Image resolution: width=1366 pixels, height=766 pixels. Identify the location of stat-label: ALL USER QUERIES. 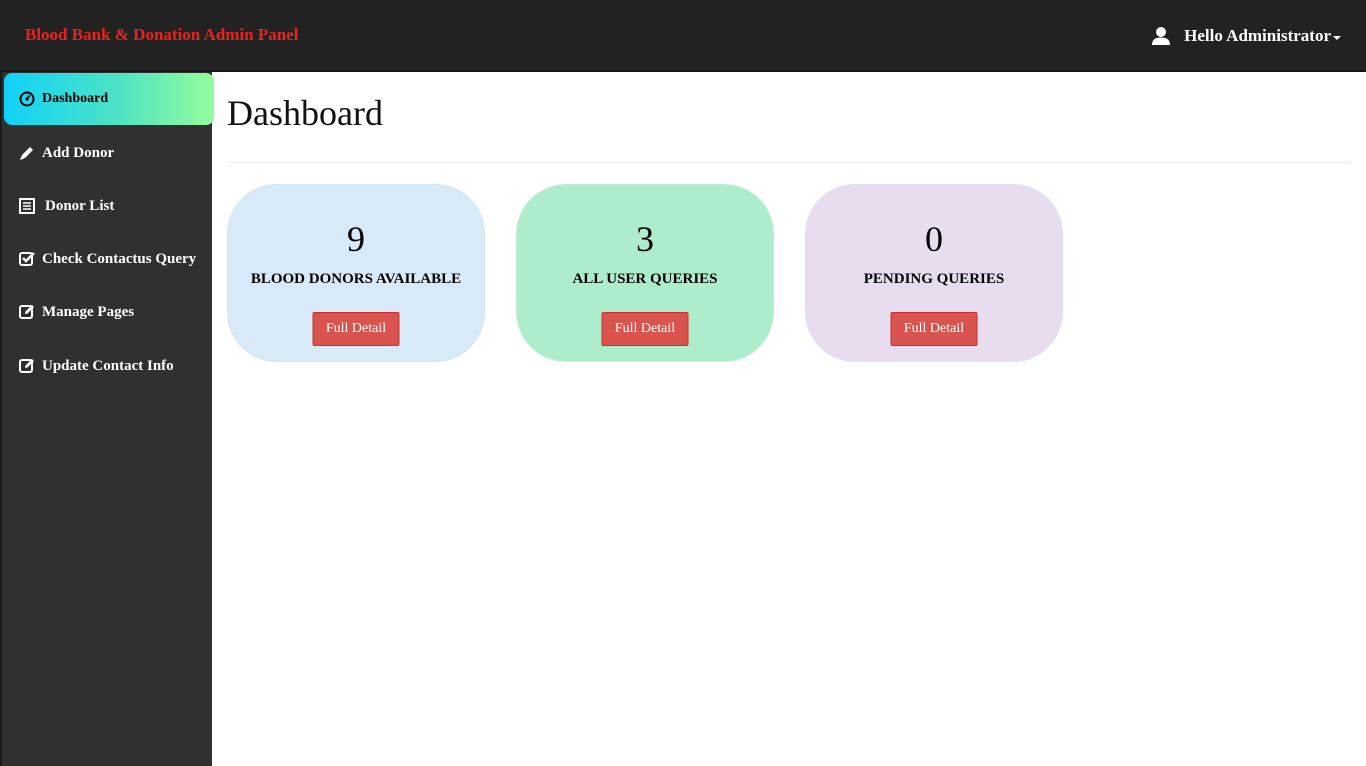
(645, 279).